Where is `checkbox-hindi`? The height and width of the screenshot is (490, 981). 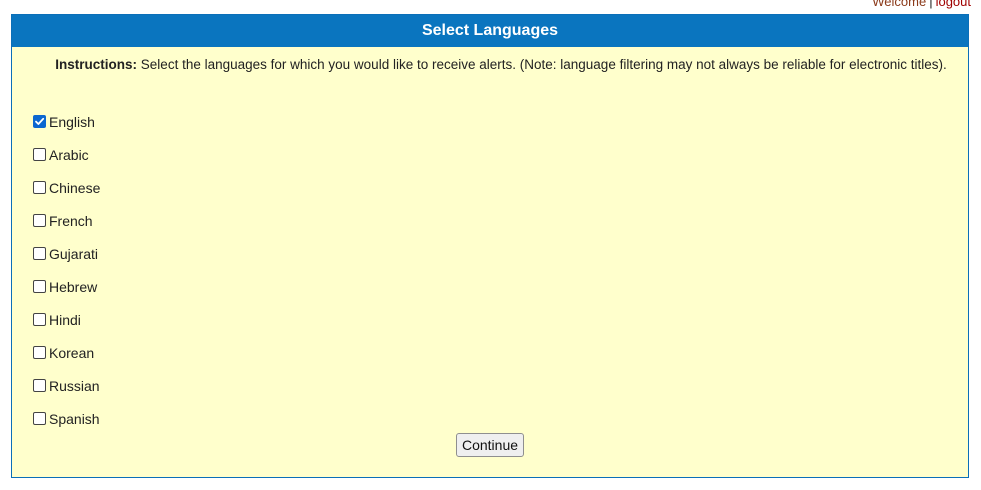 checkbox-hindi is located at coordinates (39, 319).